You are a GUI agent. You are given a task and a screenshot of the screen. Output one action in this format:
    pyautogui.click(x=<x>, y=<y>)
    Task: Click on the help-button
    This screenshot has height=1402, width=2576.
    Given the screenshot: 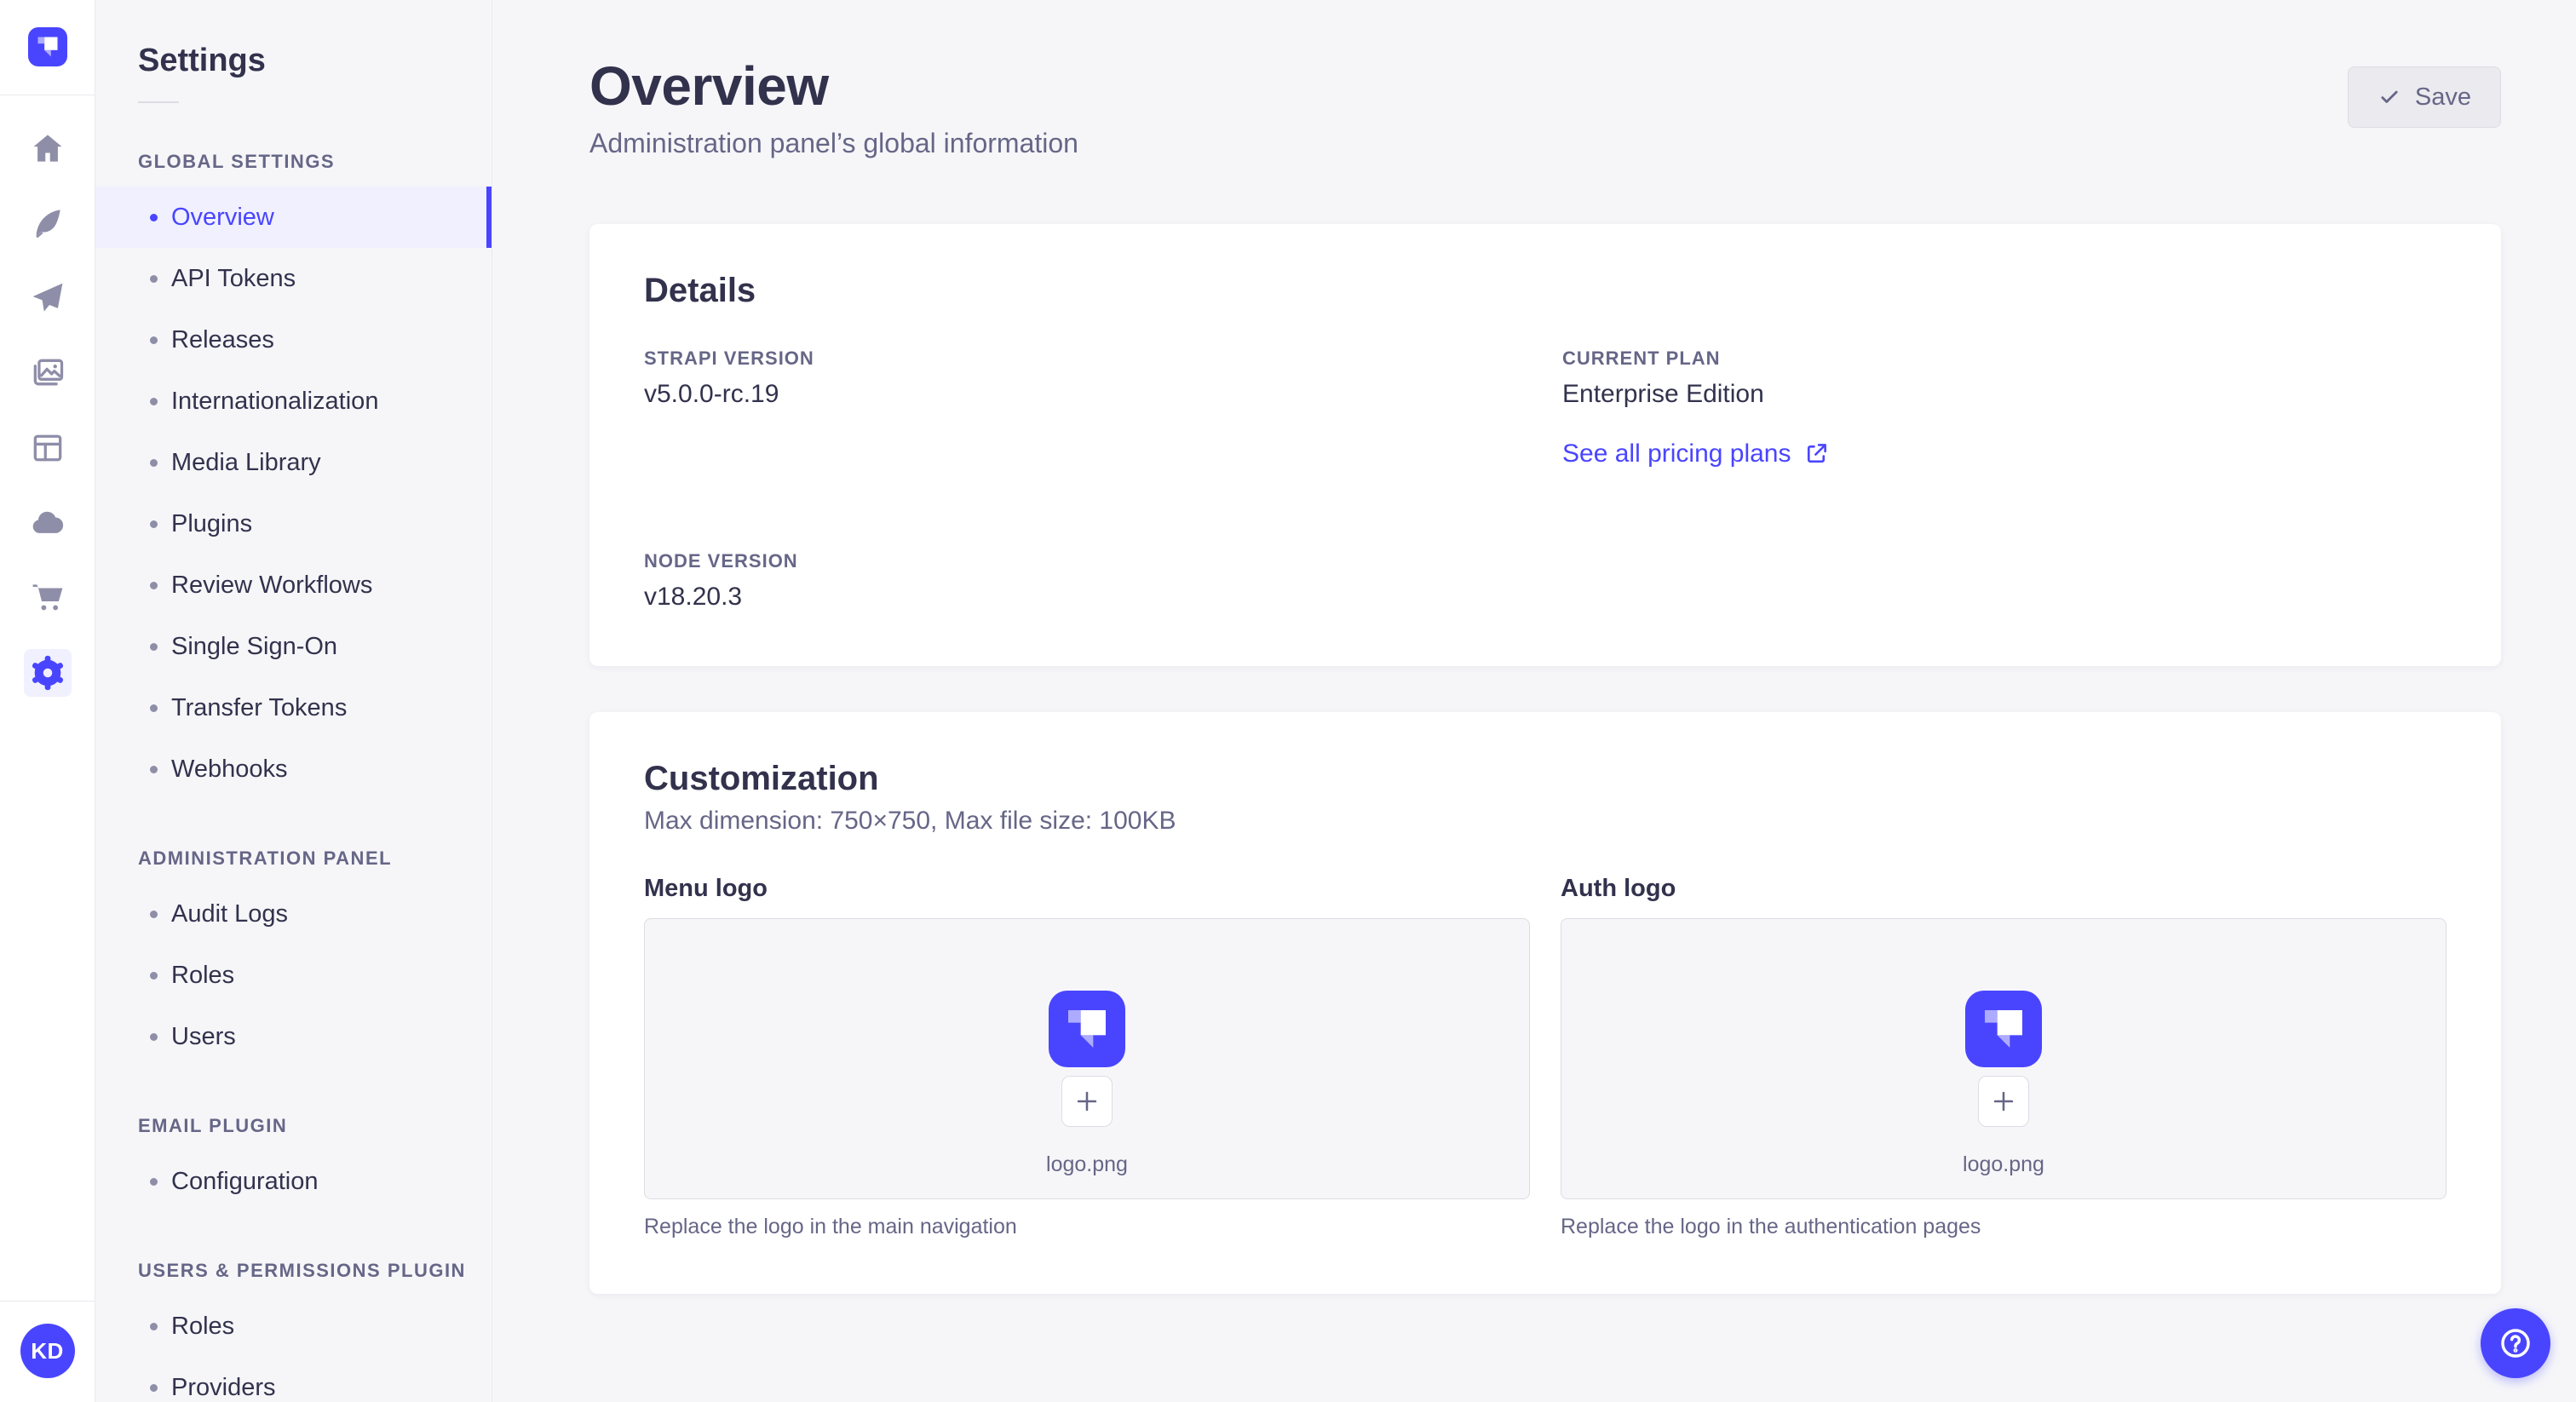 What is the action you would take?
    pyautogui.click(x=2516, y=1343)
    